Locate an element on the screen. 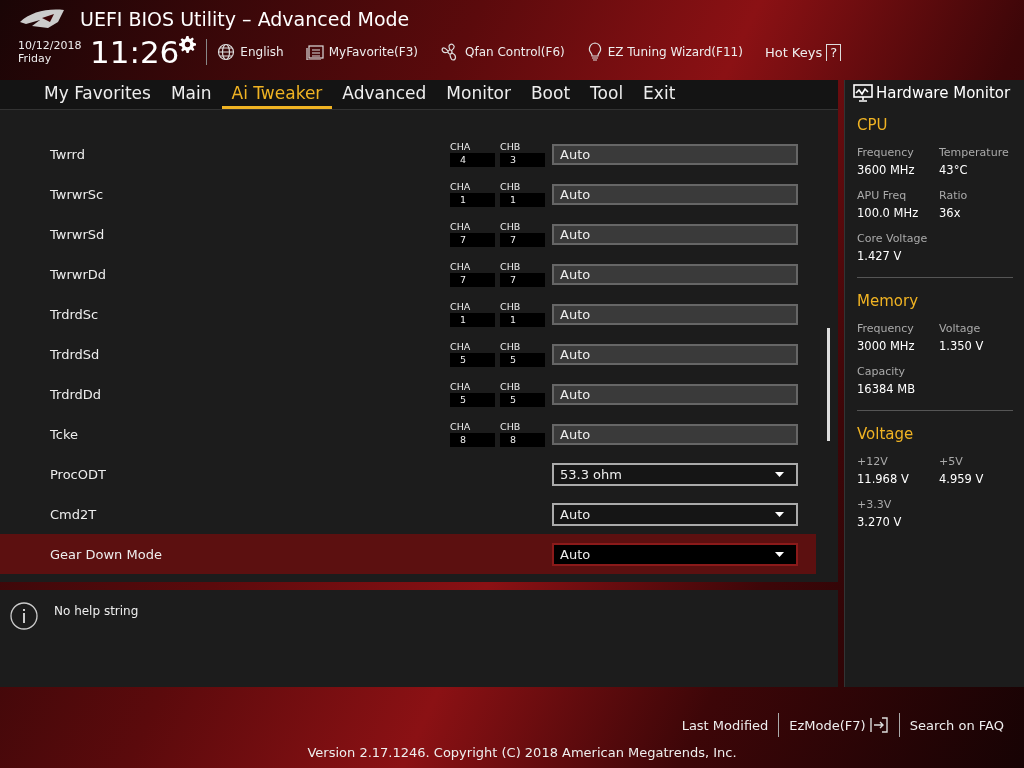 Image resolution: width=1024 pixels, height=768 pixels. menu-tab: My Favorites is located at coordinates (97, 96).